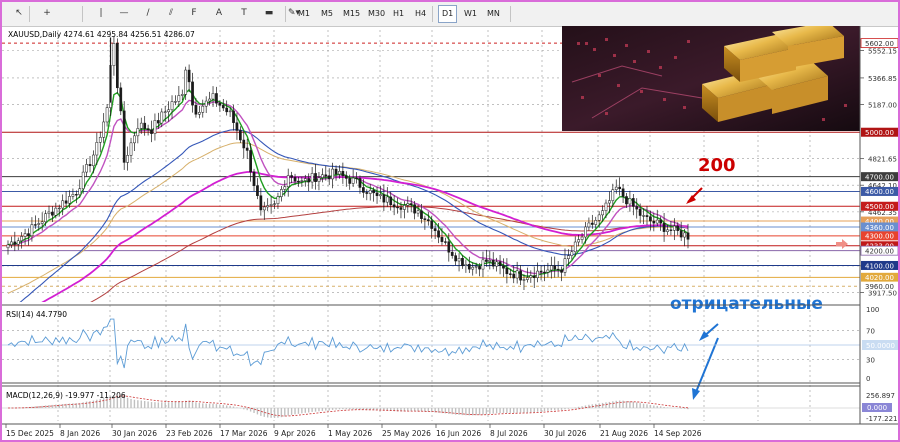 The width and height of the screenshot is (900, 442). What do you see at coordinates (351, 14) in the screenshot?
I see `timeframe-m15: M15` at bounding box center [351, 14].